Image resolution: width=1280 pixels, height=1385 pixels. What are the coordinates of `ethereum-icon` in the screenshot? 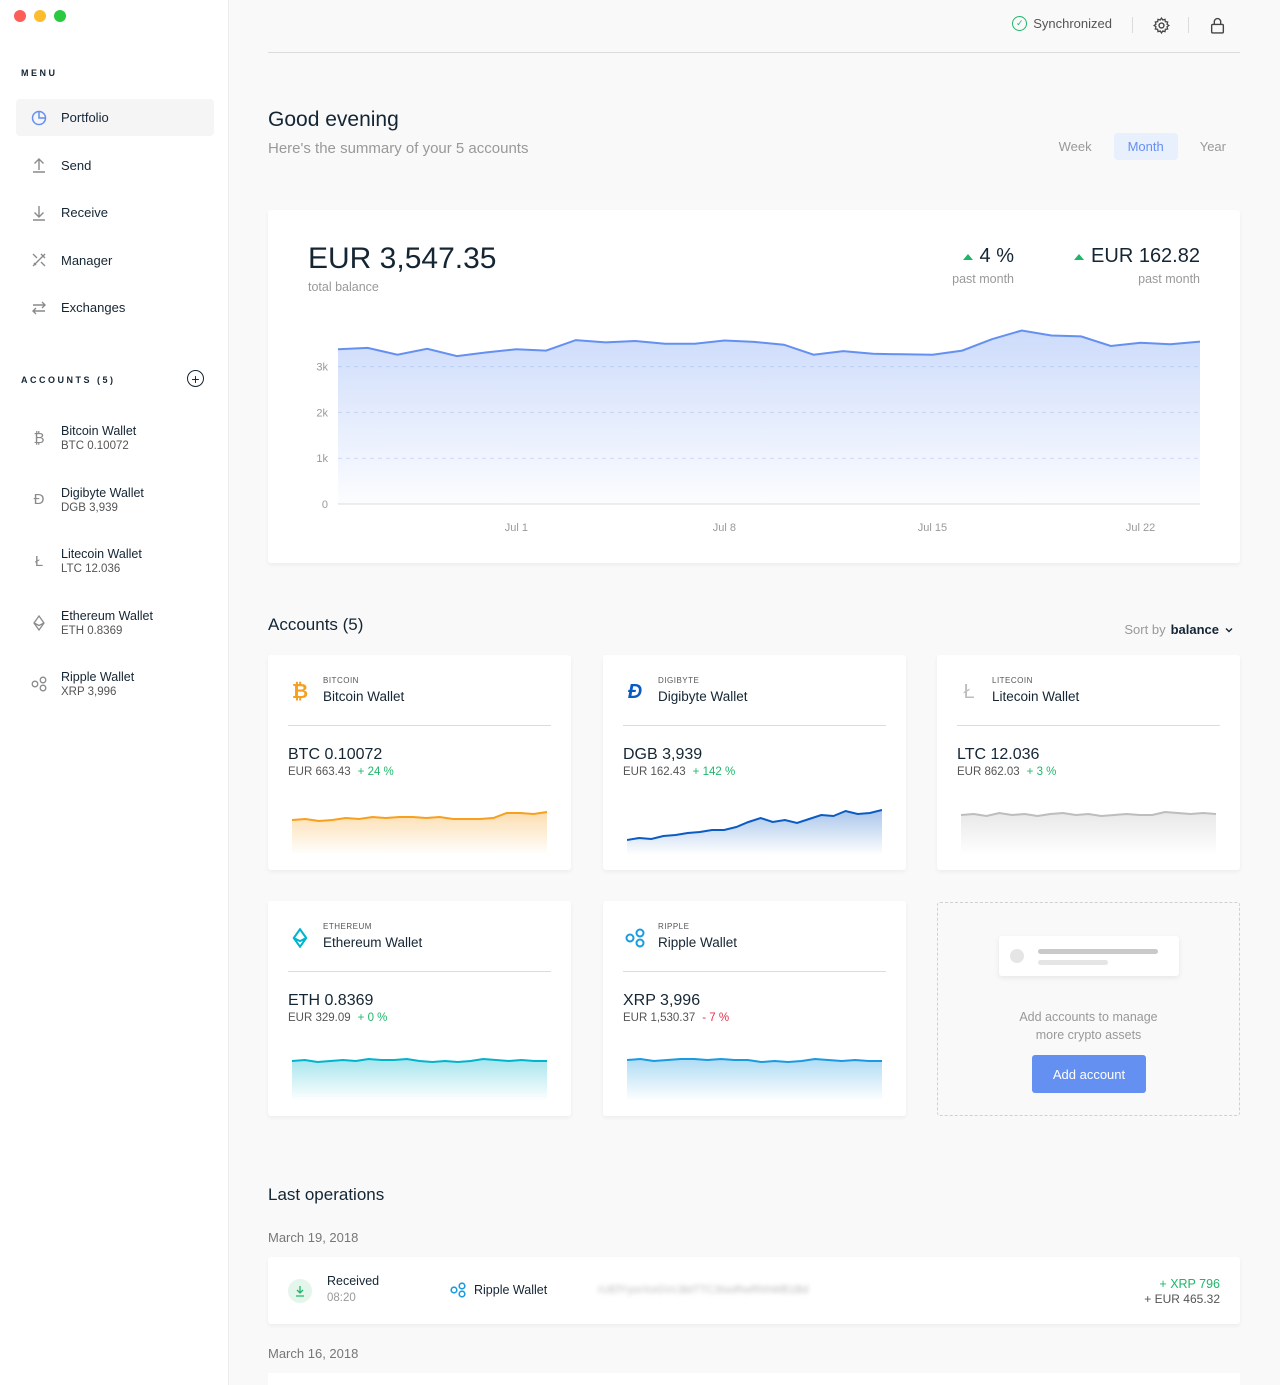 It's located at (39, 623).